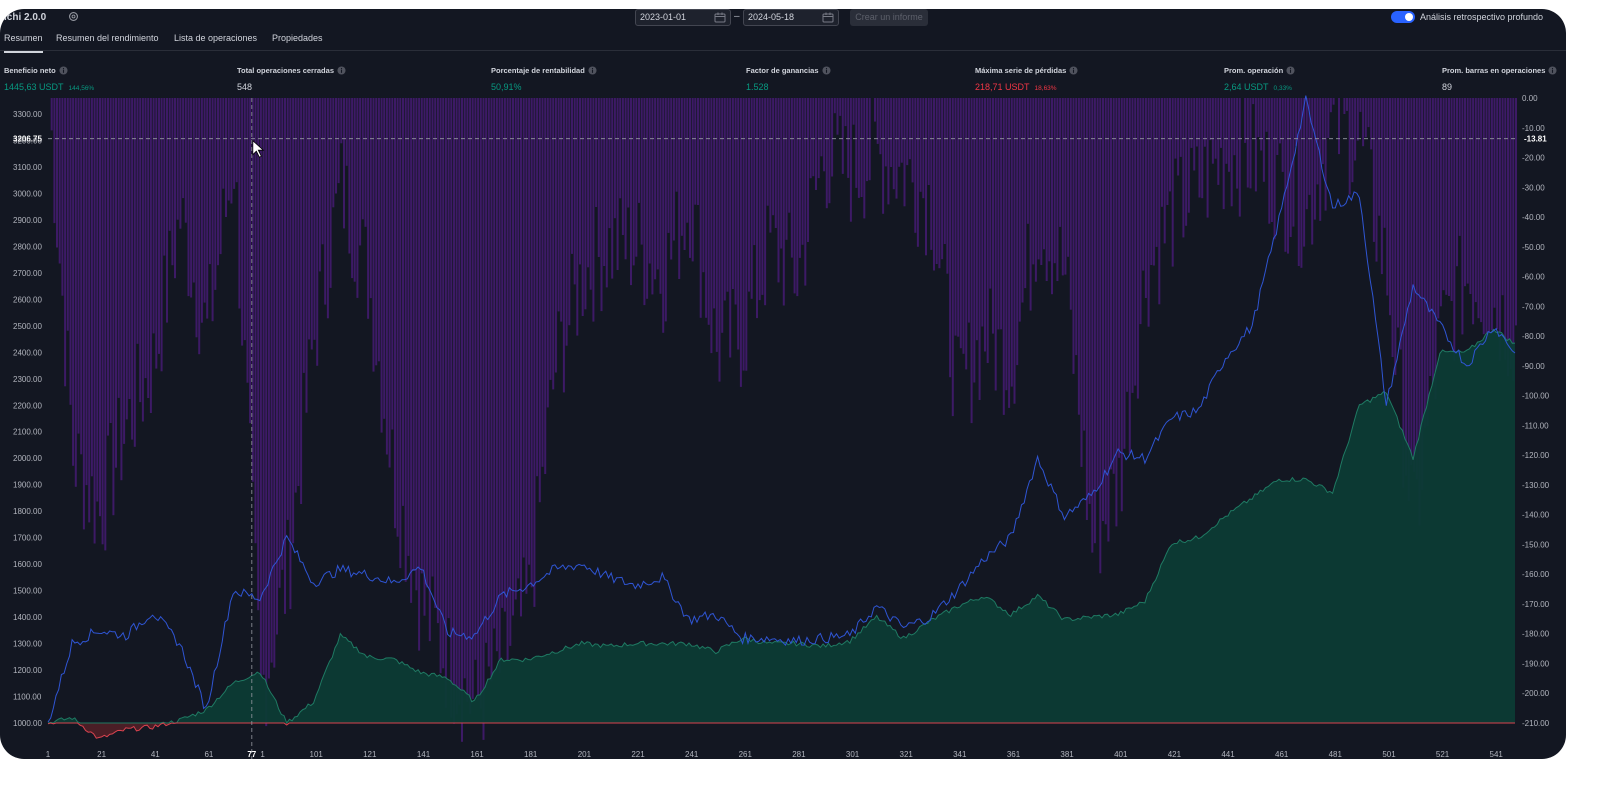  Describe the element at coordinates (73, 16) in the screenshot. I see `settings-gear-icon` at that location.